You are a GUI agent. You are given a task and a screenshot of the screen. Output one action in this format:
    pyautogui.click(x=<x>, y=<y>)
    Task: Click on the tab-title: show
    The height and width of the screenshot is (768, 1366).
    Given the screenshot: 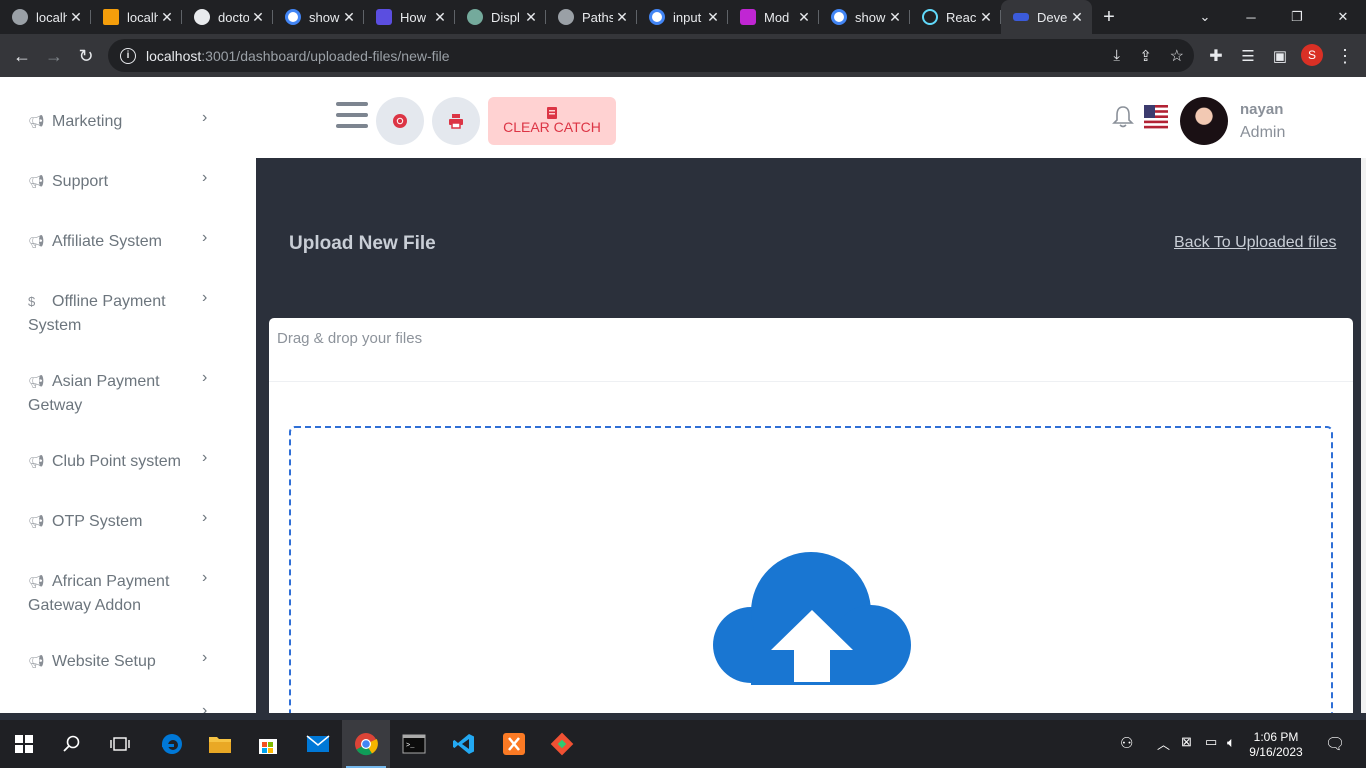 What is the action you would take?
    pyautogui.click(x=870, y=17)
    